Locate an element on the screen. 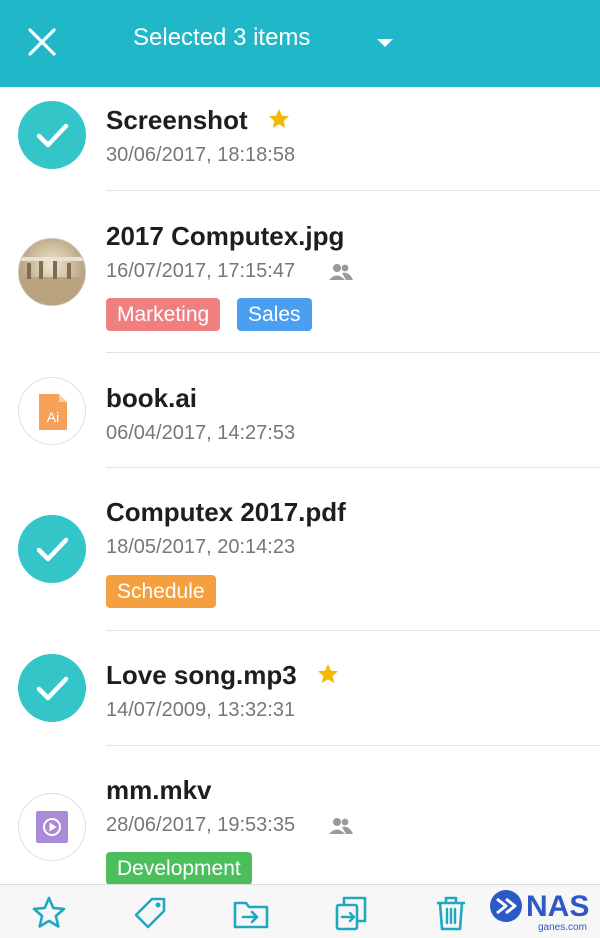  file-name: Computex 2017.pdf is located at coordinates (226, 512).